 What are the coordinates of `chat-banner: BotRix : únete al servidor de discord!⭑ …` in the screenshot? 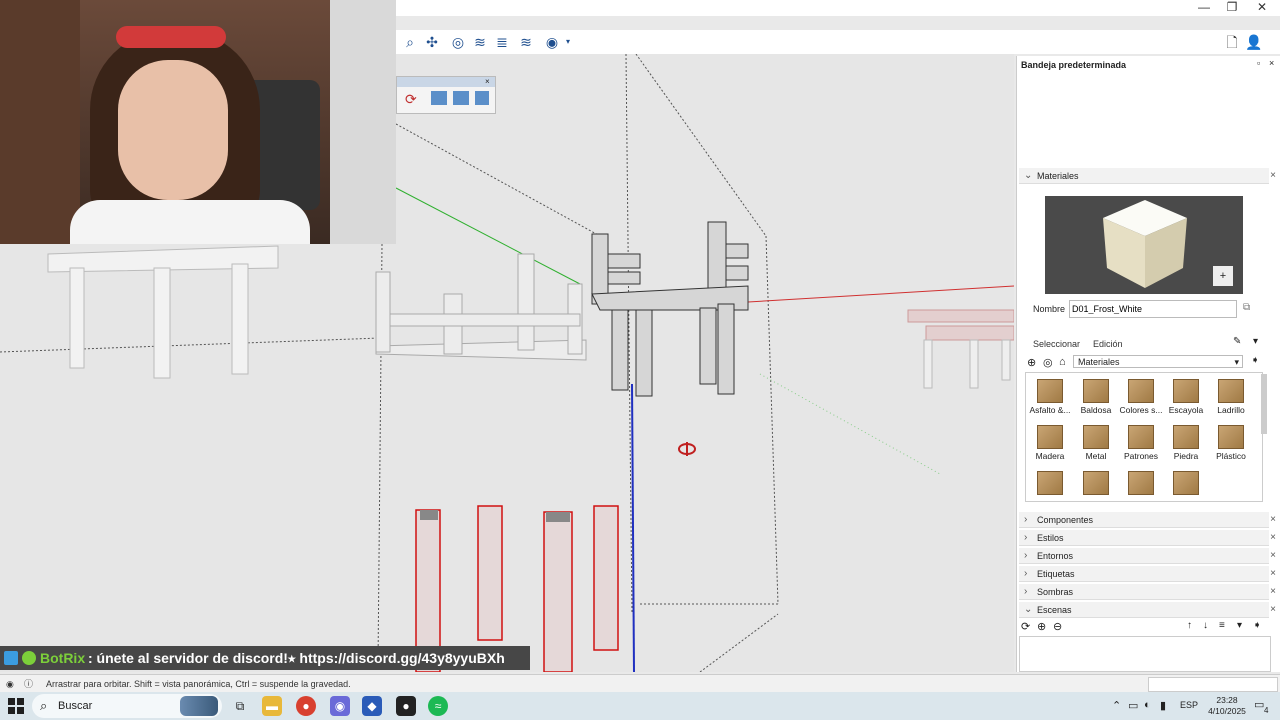 It's located at (265, 658).